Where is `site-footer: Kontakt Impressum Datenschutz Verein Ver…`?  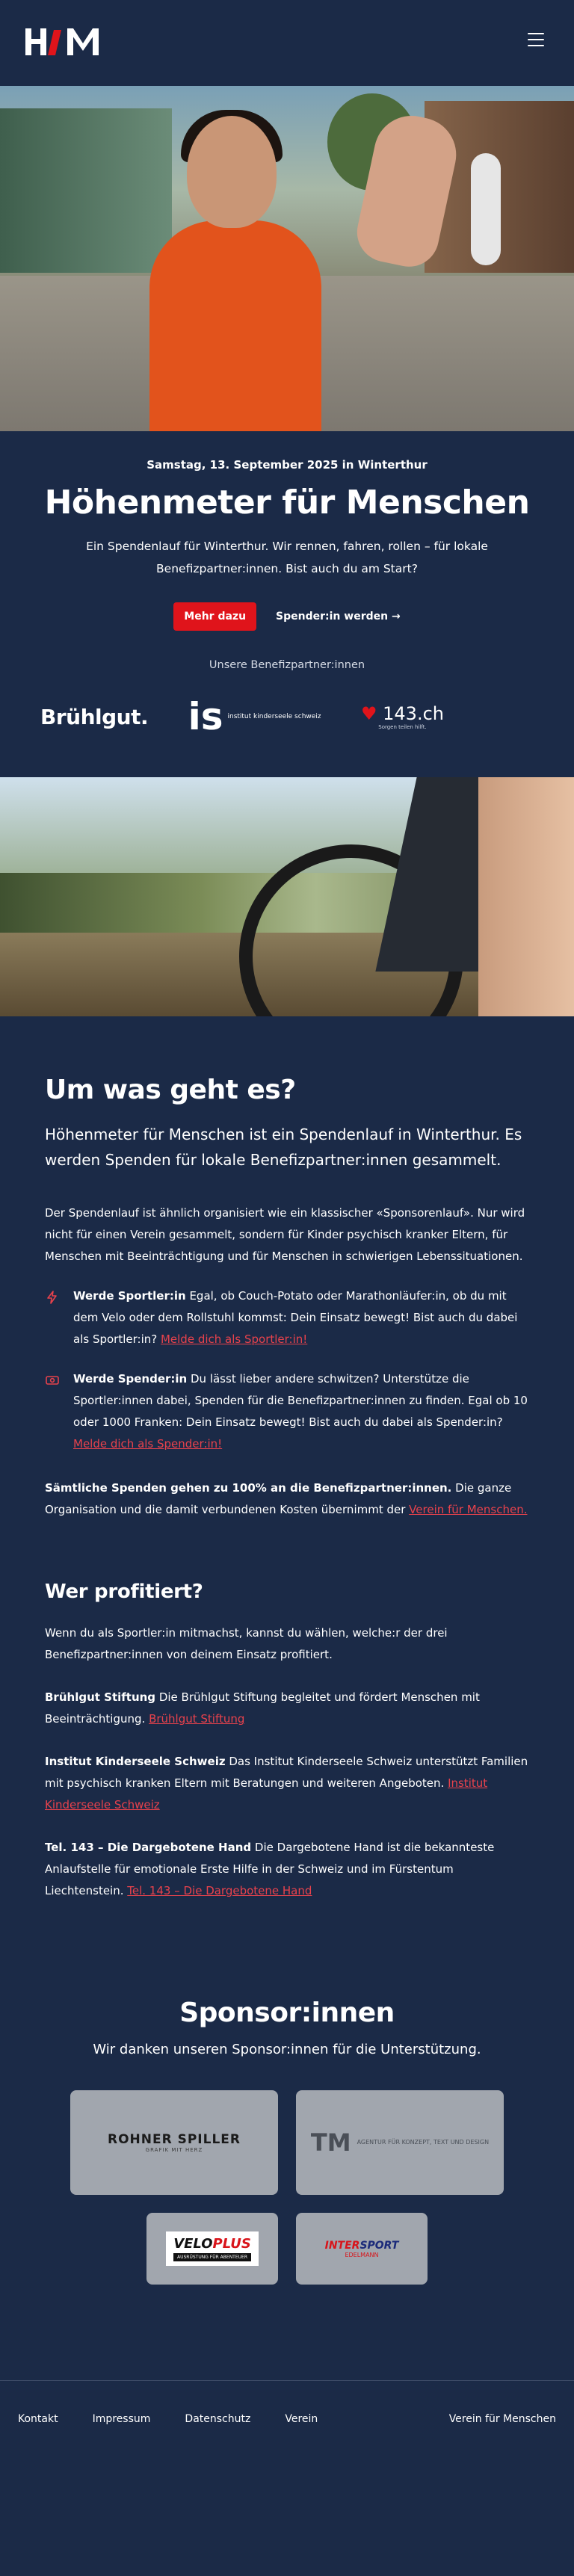 site-footer: Kontakt Impressum Datenschutz Verein Ver… is located at coordinates (287, 2418).